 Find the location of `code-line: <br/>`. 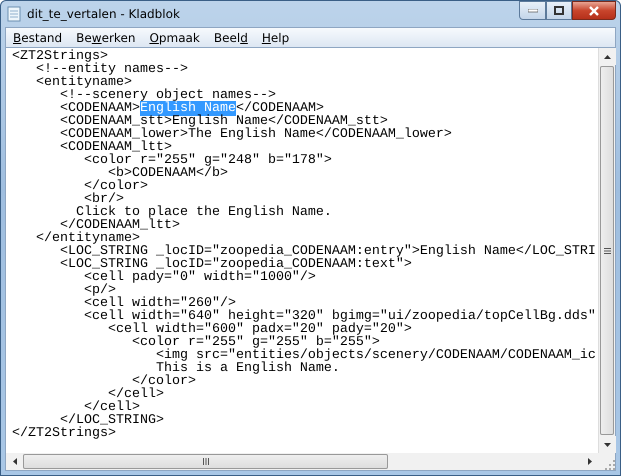

code-line: <br/> is located at coordinates (104, 199).